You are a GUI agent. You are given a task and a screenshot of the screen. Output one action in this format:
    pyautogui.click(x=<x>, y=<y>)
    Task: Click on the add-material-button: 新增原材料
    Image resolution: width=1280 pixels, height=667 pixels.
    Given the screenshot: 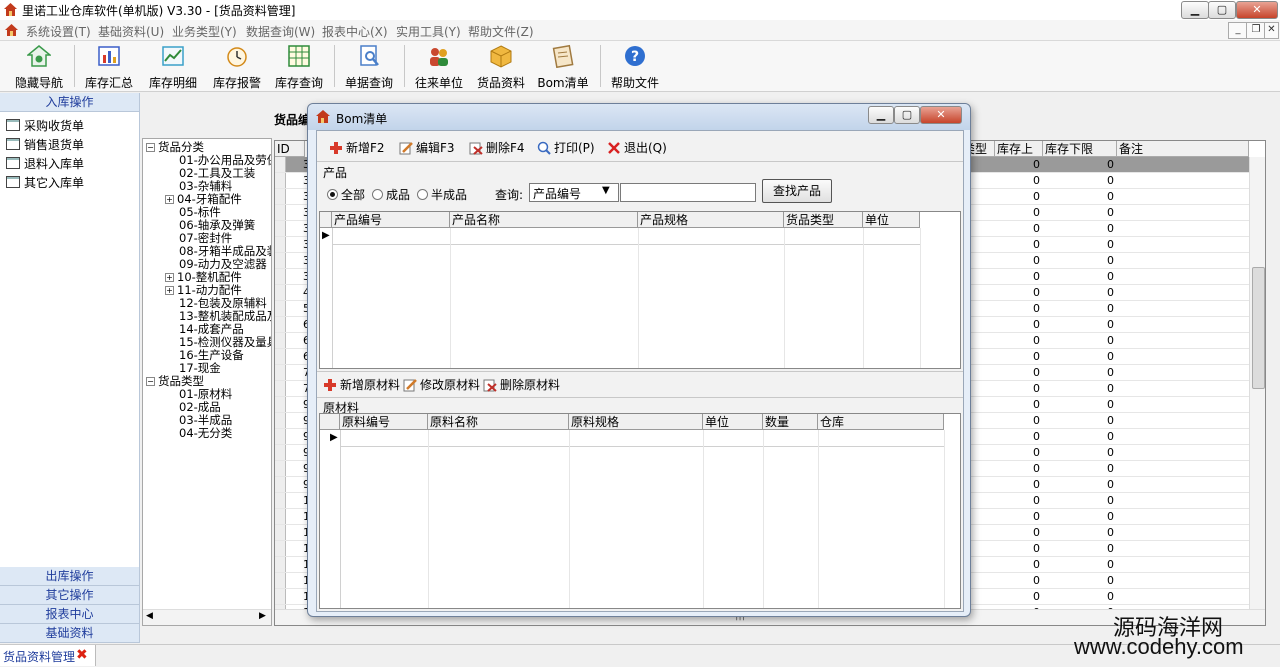 What is the action you would take?
    pyautogui.click(x=361, y=385)
    